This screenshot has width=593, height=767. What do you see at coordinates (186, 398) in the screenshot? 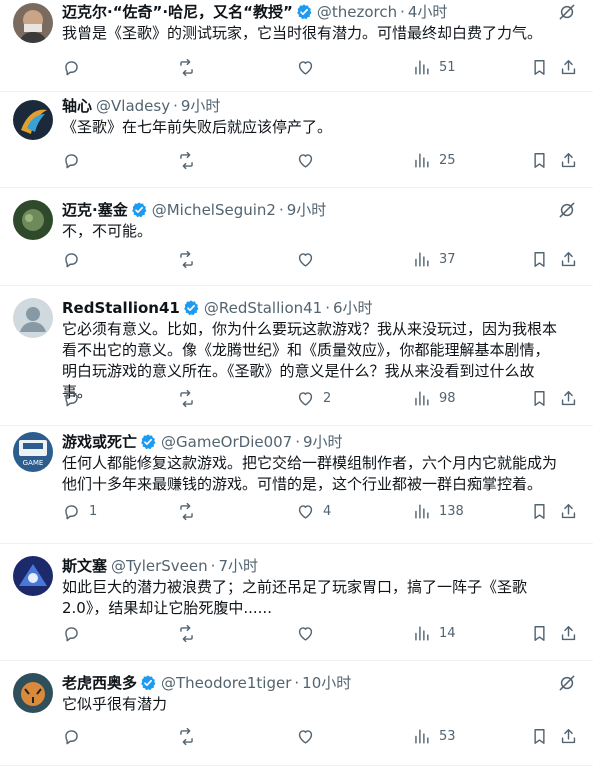
I see `retweet-icon` at bounding box center [186, 398].